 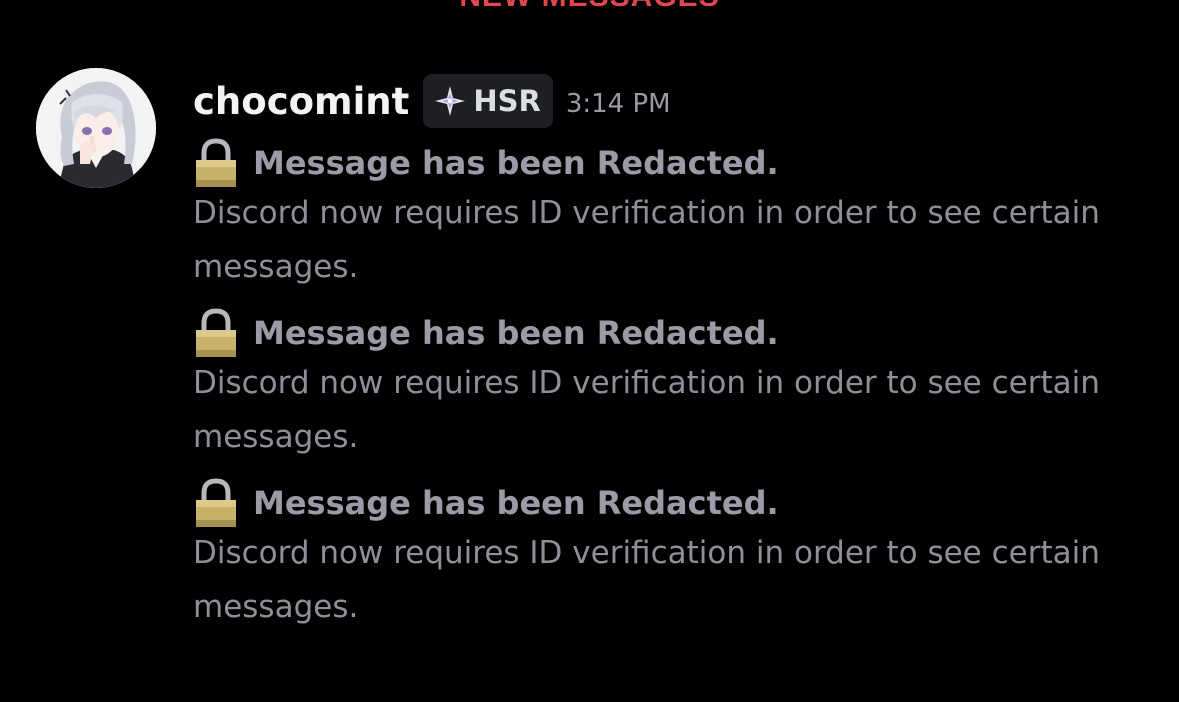 What do you see at coordinates (618, 104) in the screenshot?
I see `timestamp: 3:14 PM` at bounding box center [618, 104].